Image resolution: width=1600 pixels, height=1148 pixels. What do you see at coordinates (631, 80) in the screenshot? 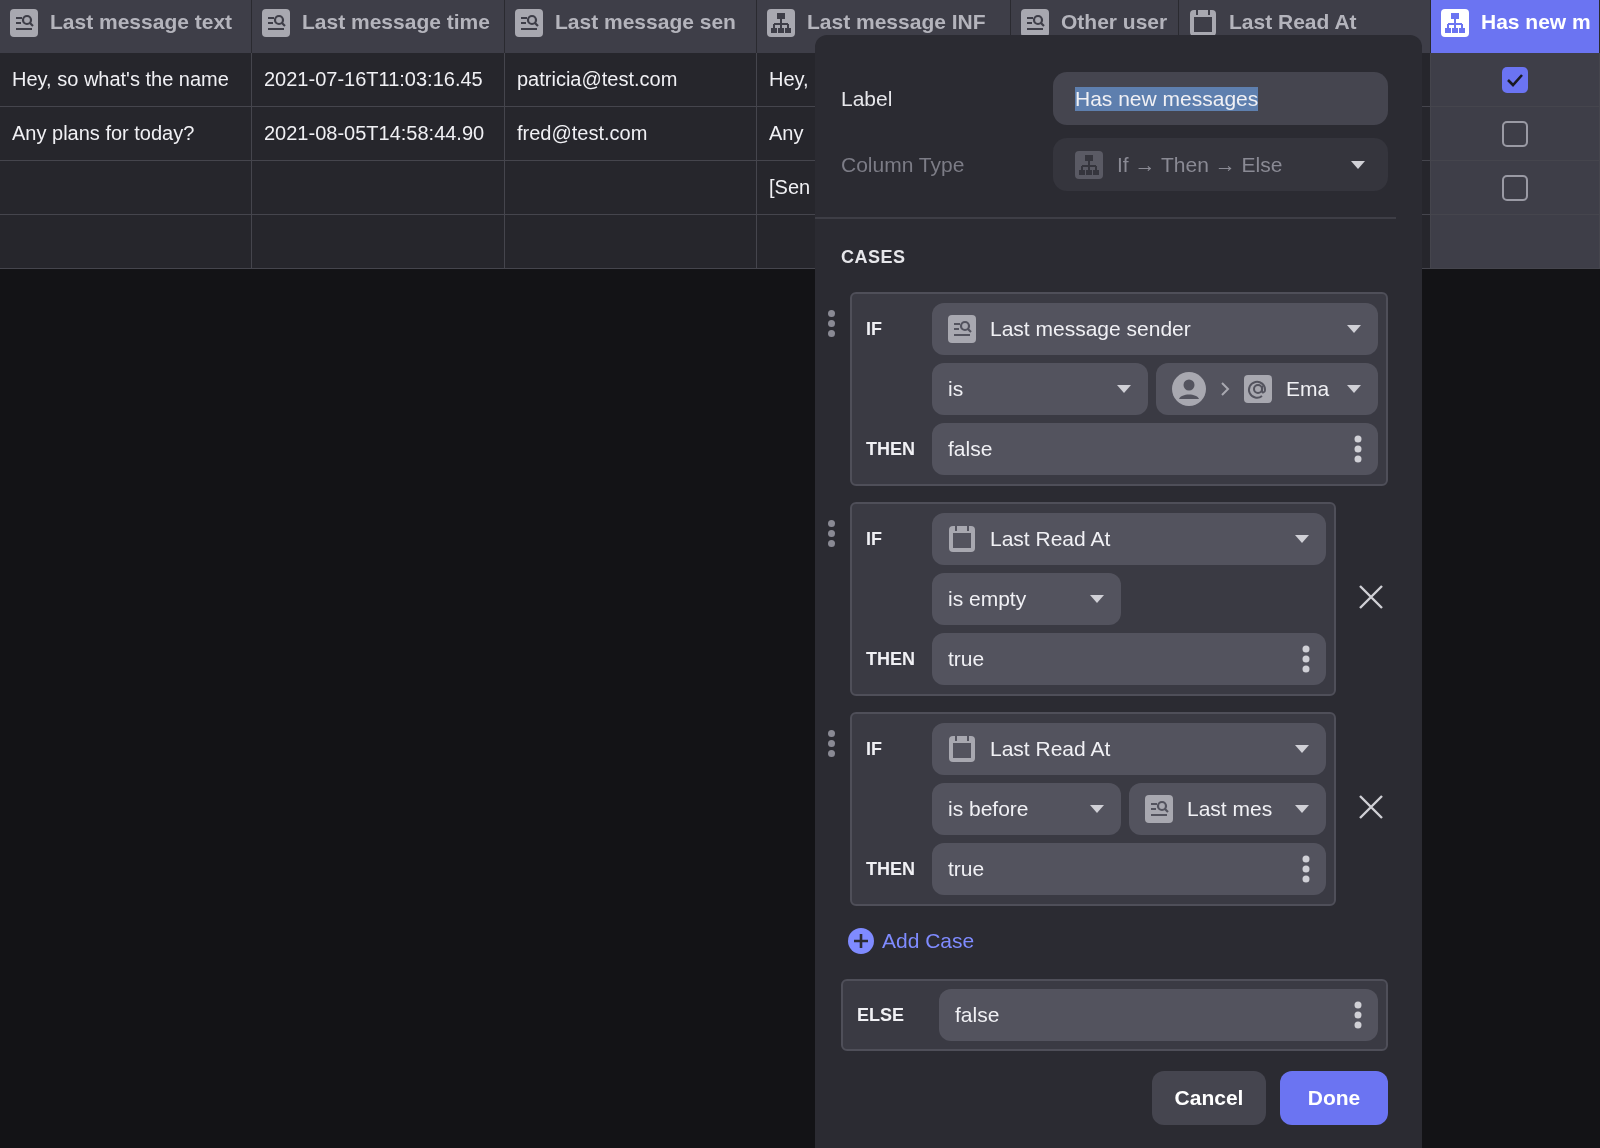
I see `table-cell: patricia@test.com` at bounding box center [631, 80].